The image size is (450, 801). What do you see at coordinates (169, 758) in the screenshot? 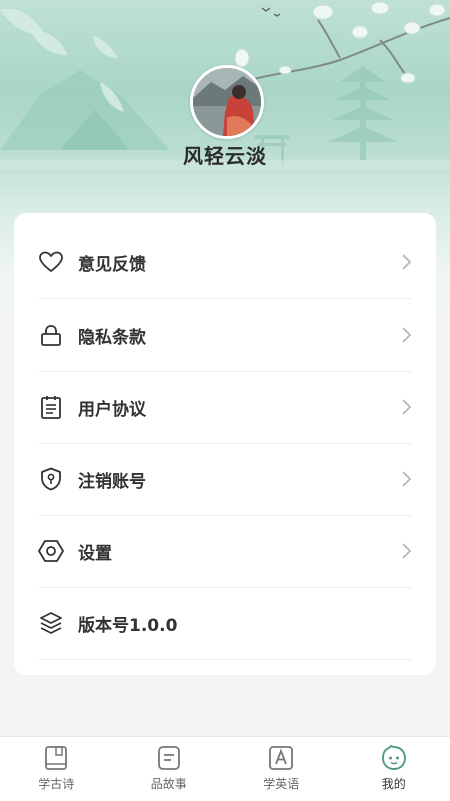
I see `story-icon` at bounding box center [169, 758].